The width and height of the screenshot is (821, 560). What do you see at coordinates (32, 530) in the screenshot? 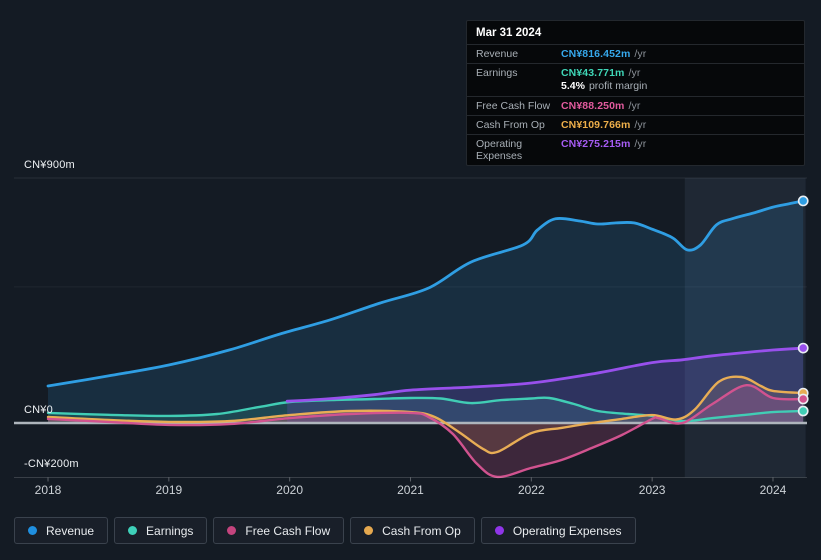
I see `revenue-color-dot` at bounding box center [32, 530].